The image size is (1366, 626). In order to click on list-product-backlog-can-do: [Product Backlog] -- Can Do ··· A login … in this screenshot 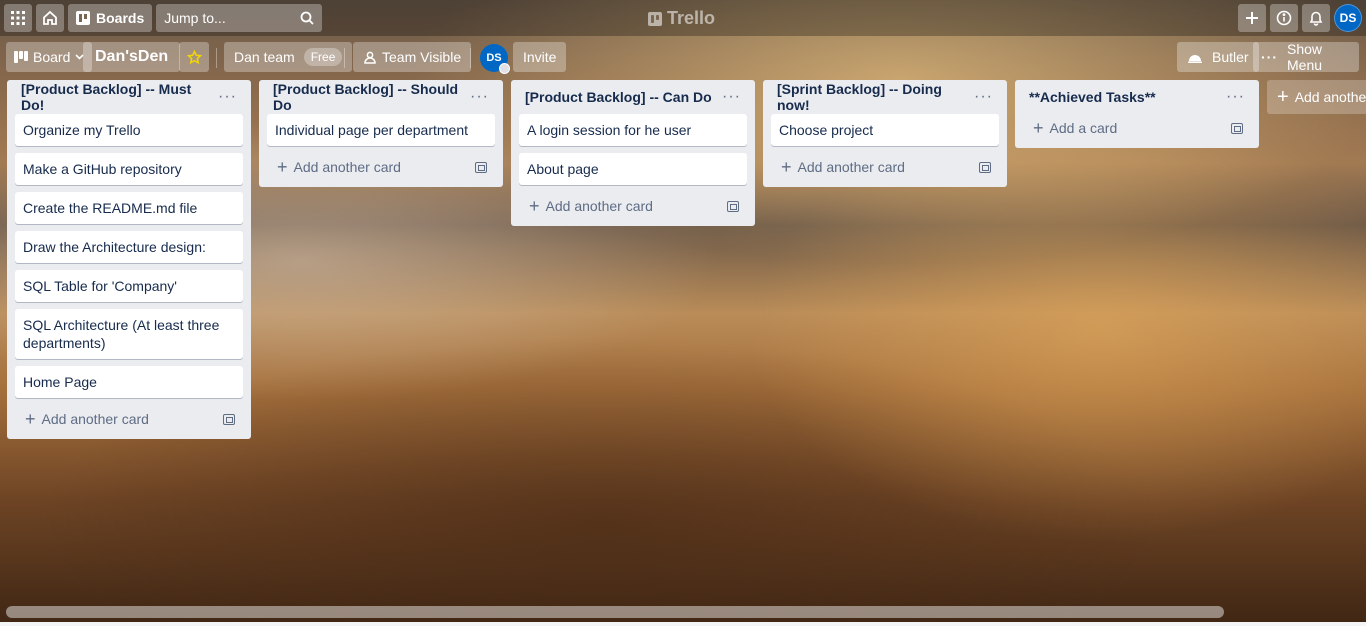, I will do `click(633, 153)`.